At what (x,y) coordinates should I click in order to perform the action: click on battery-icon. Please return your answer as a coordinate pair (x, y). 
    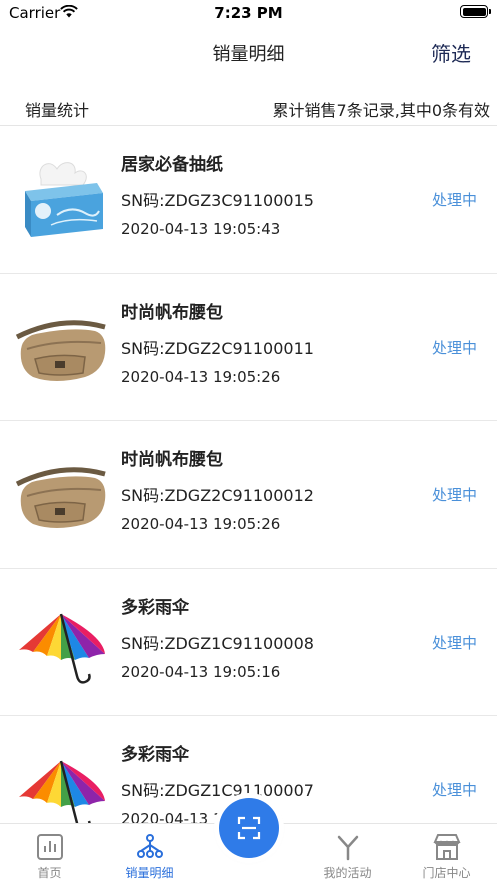
    Looking at the image, I should click on (475, 11).